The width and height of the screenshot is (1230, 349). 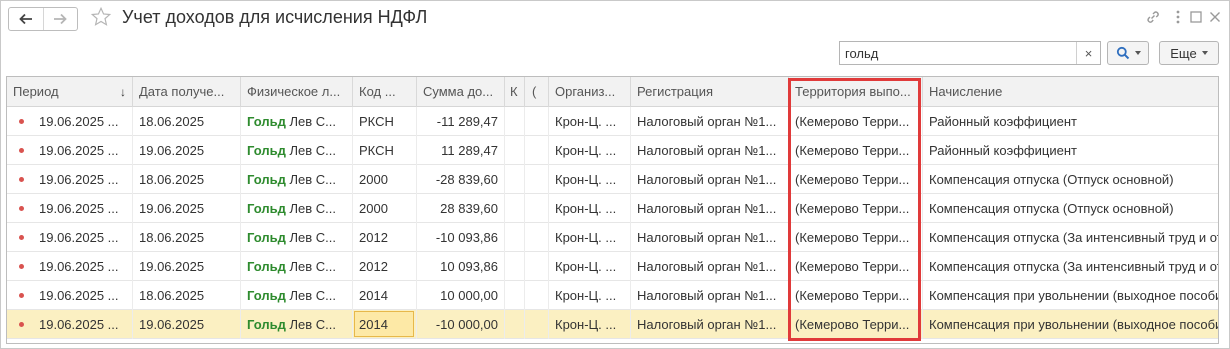 I want to click on forward-button, so click(x=60, y=19).